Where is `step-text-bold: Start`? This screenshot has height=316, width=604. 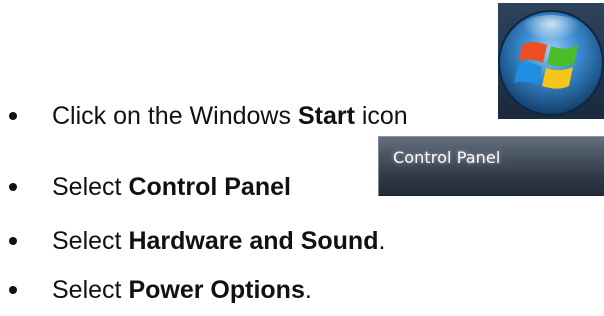
step-text-bold: Start is located at coordinates (326, 116).